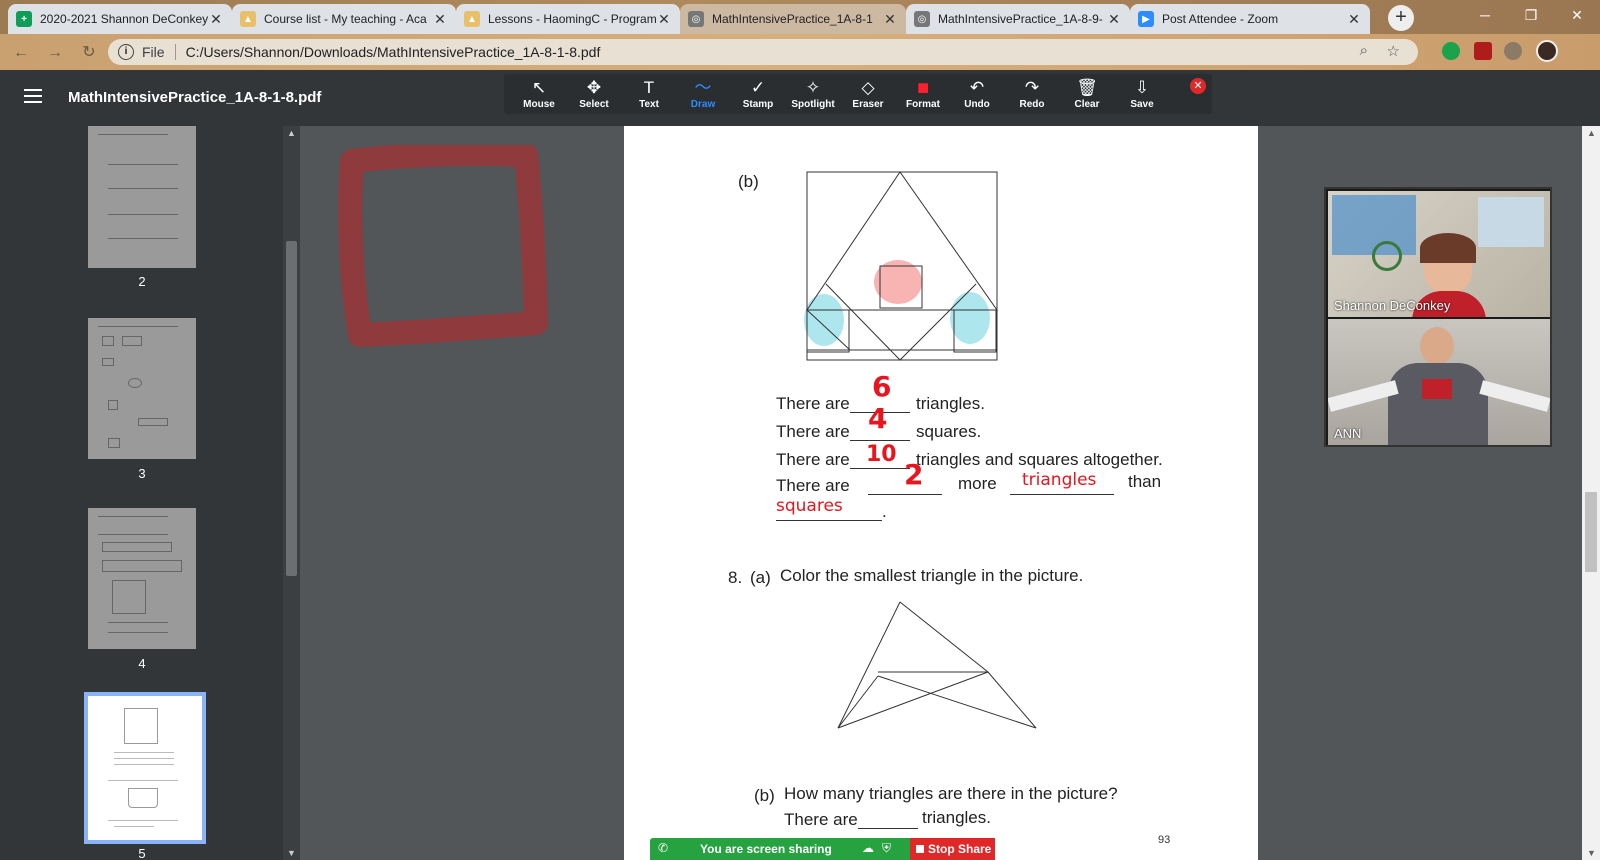  Describe the element at coordinates (1393, 51) in the screenshot. I see `bookmark-star-icon: ☆` at that location.